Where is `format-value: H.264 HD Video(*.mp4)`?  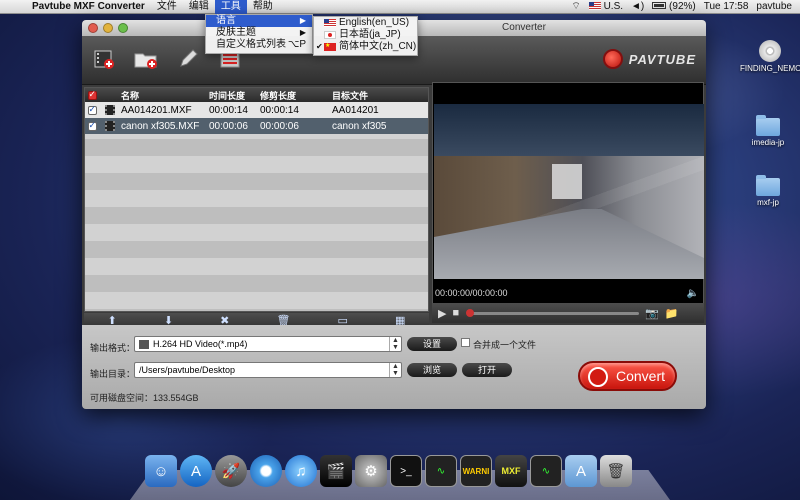
format-value: H.264 HD Video(*.mp4) is located at coordinates (200, 344).